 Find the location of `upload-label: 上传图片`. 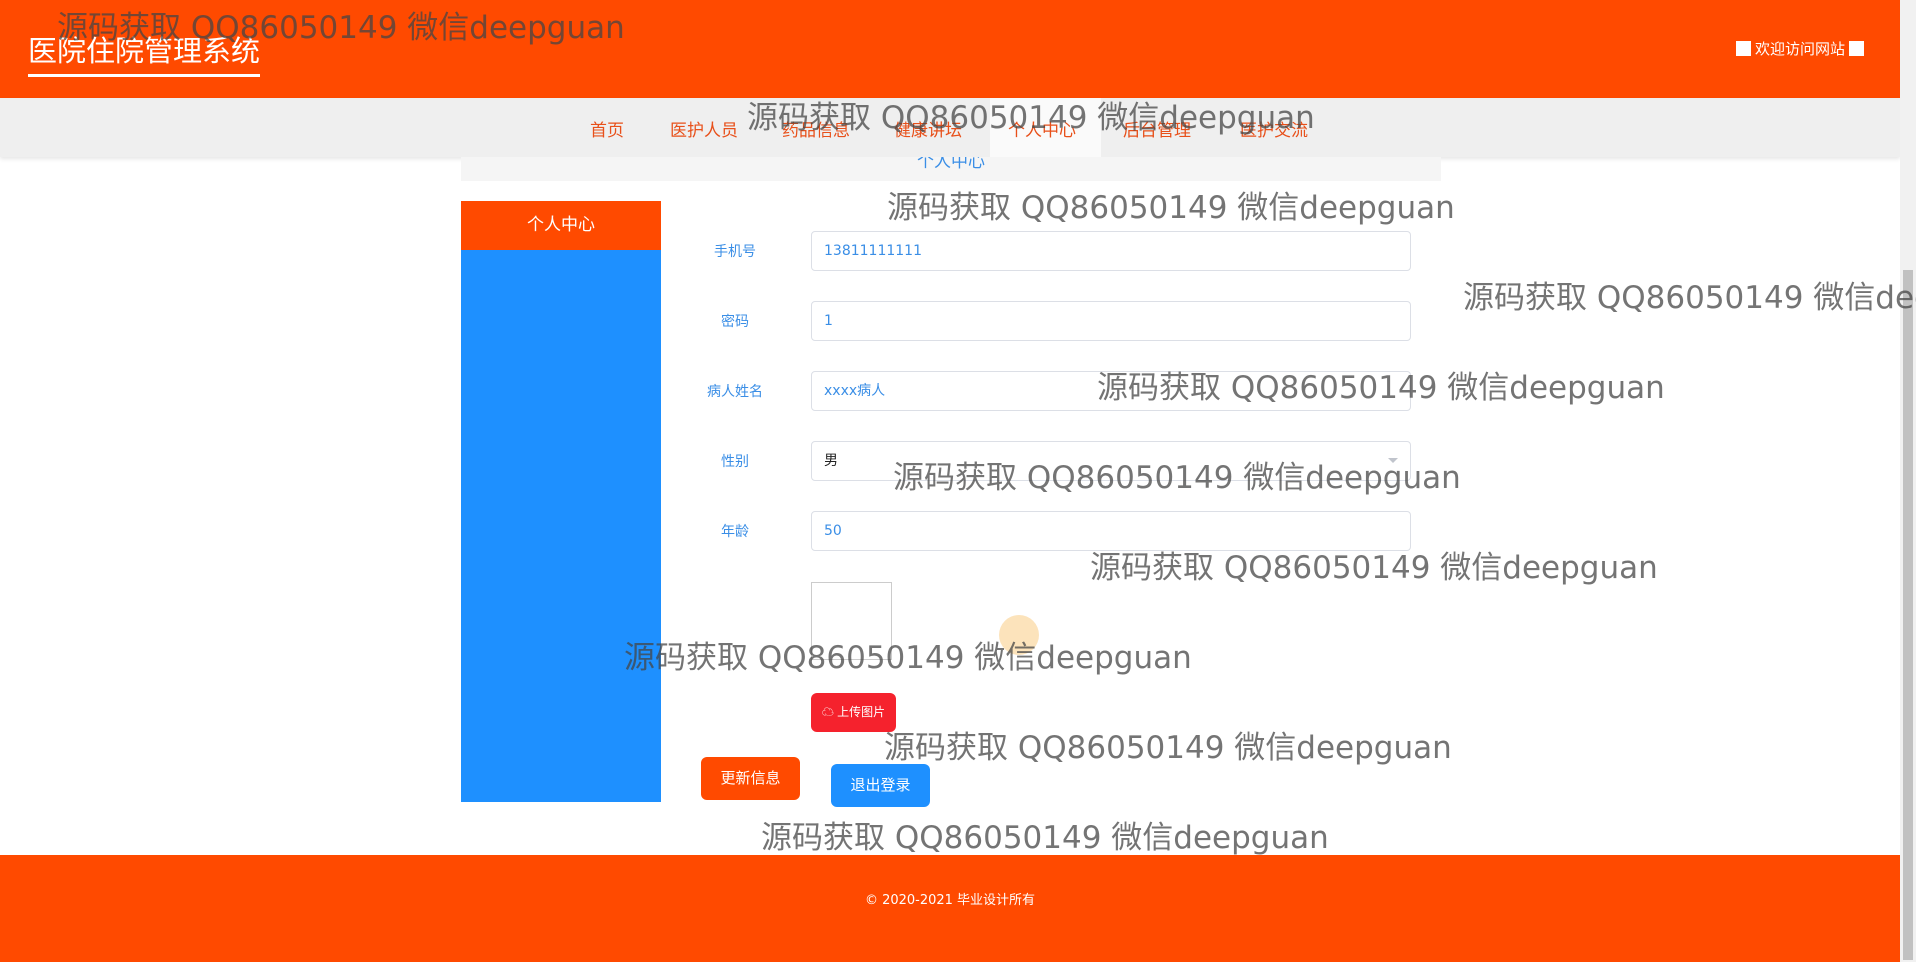

upload-label: 上传图片 is located at coordinates (861, 712).